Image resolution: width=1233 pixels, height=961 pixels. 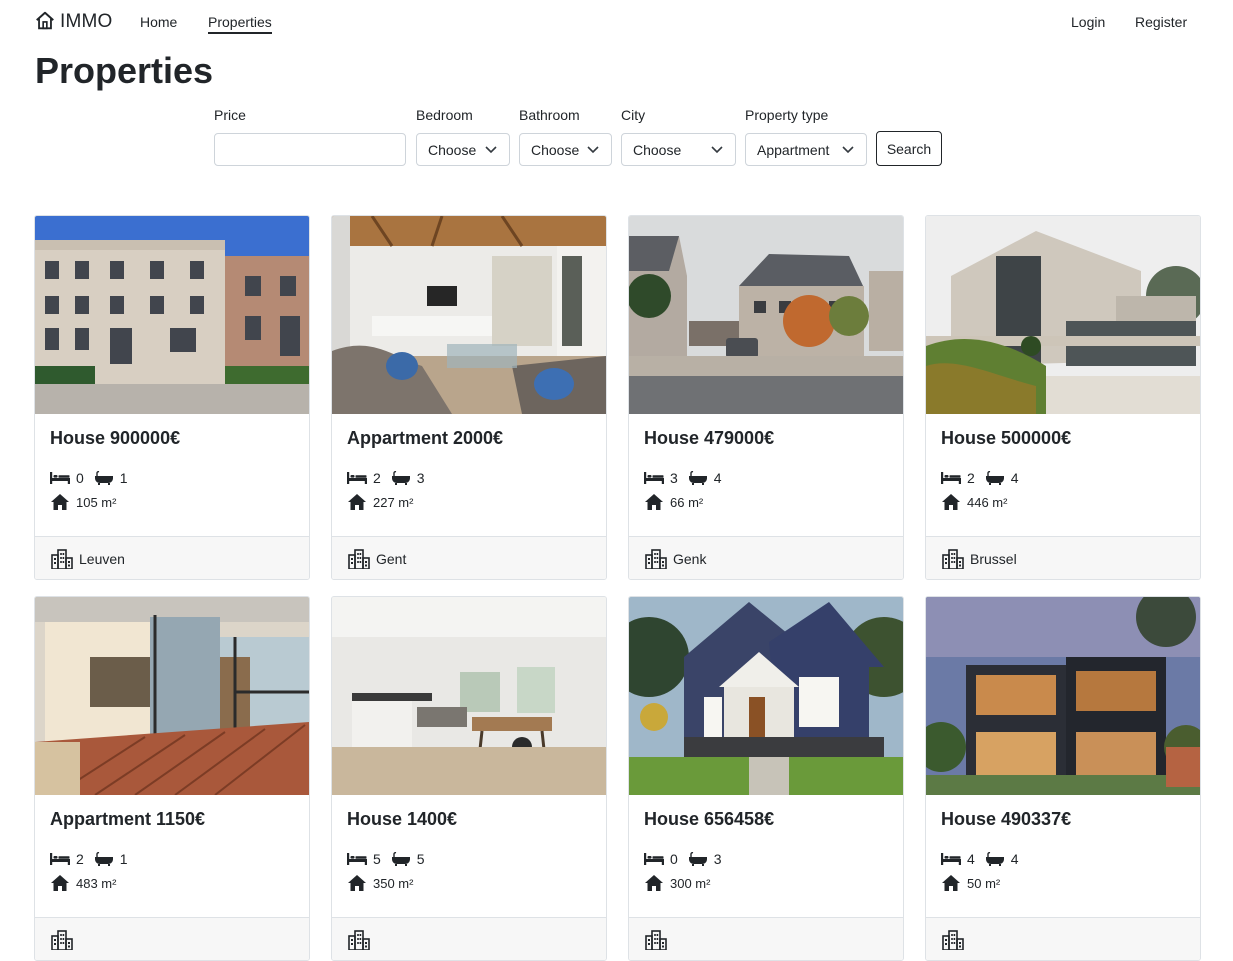 What do you see at coordinates (565, 149) in the screenshot?
I see `bathroom-select: Choose` at bounding box center [565, 149].